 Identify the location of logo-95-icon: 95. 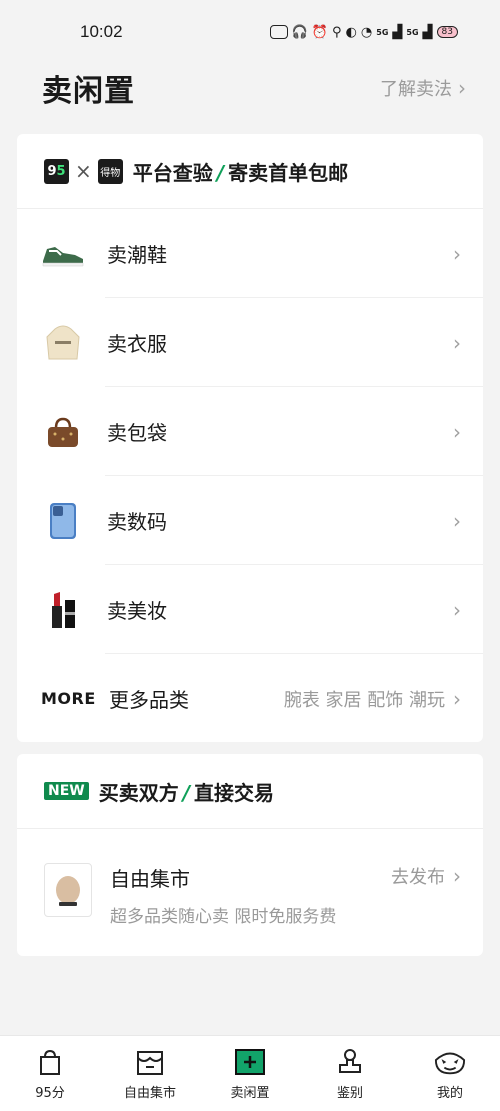
(56, 171).